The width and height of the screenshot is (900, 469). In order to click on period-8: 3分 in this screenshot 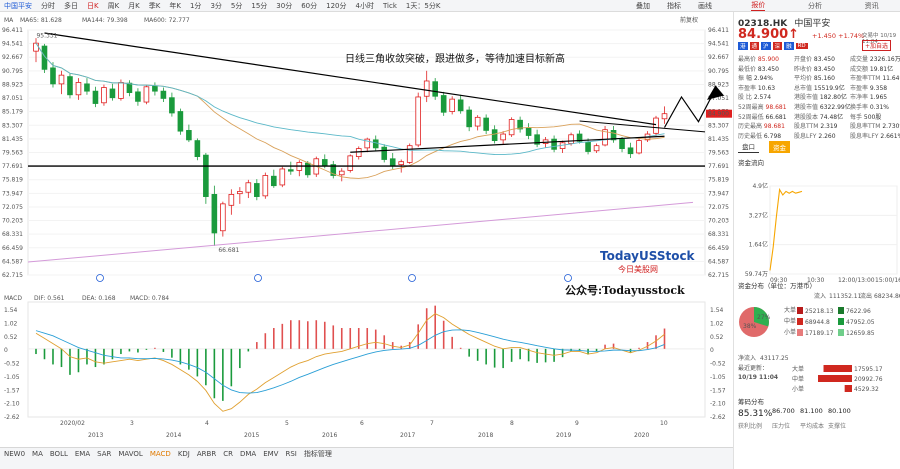, I will do `click(215, 6)`.